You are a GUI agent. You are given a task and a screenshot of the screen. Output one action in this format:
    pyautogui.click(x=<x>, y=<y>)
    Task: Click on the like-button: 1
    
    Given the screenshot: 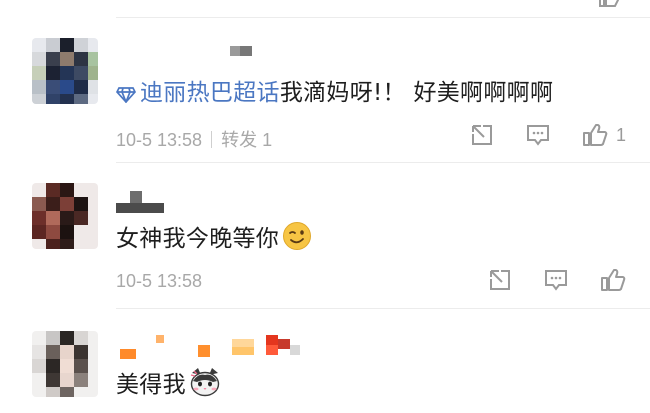 What is the action you would take?
    pyautogui.click(x=604, y=135)
    